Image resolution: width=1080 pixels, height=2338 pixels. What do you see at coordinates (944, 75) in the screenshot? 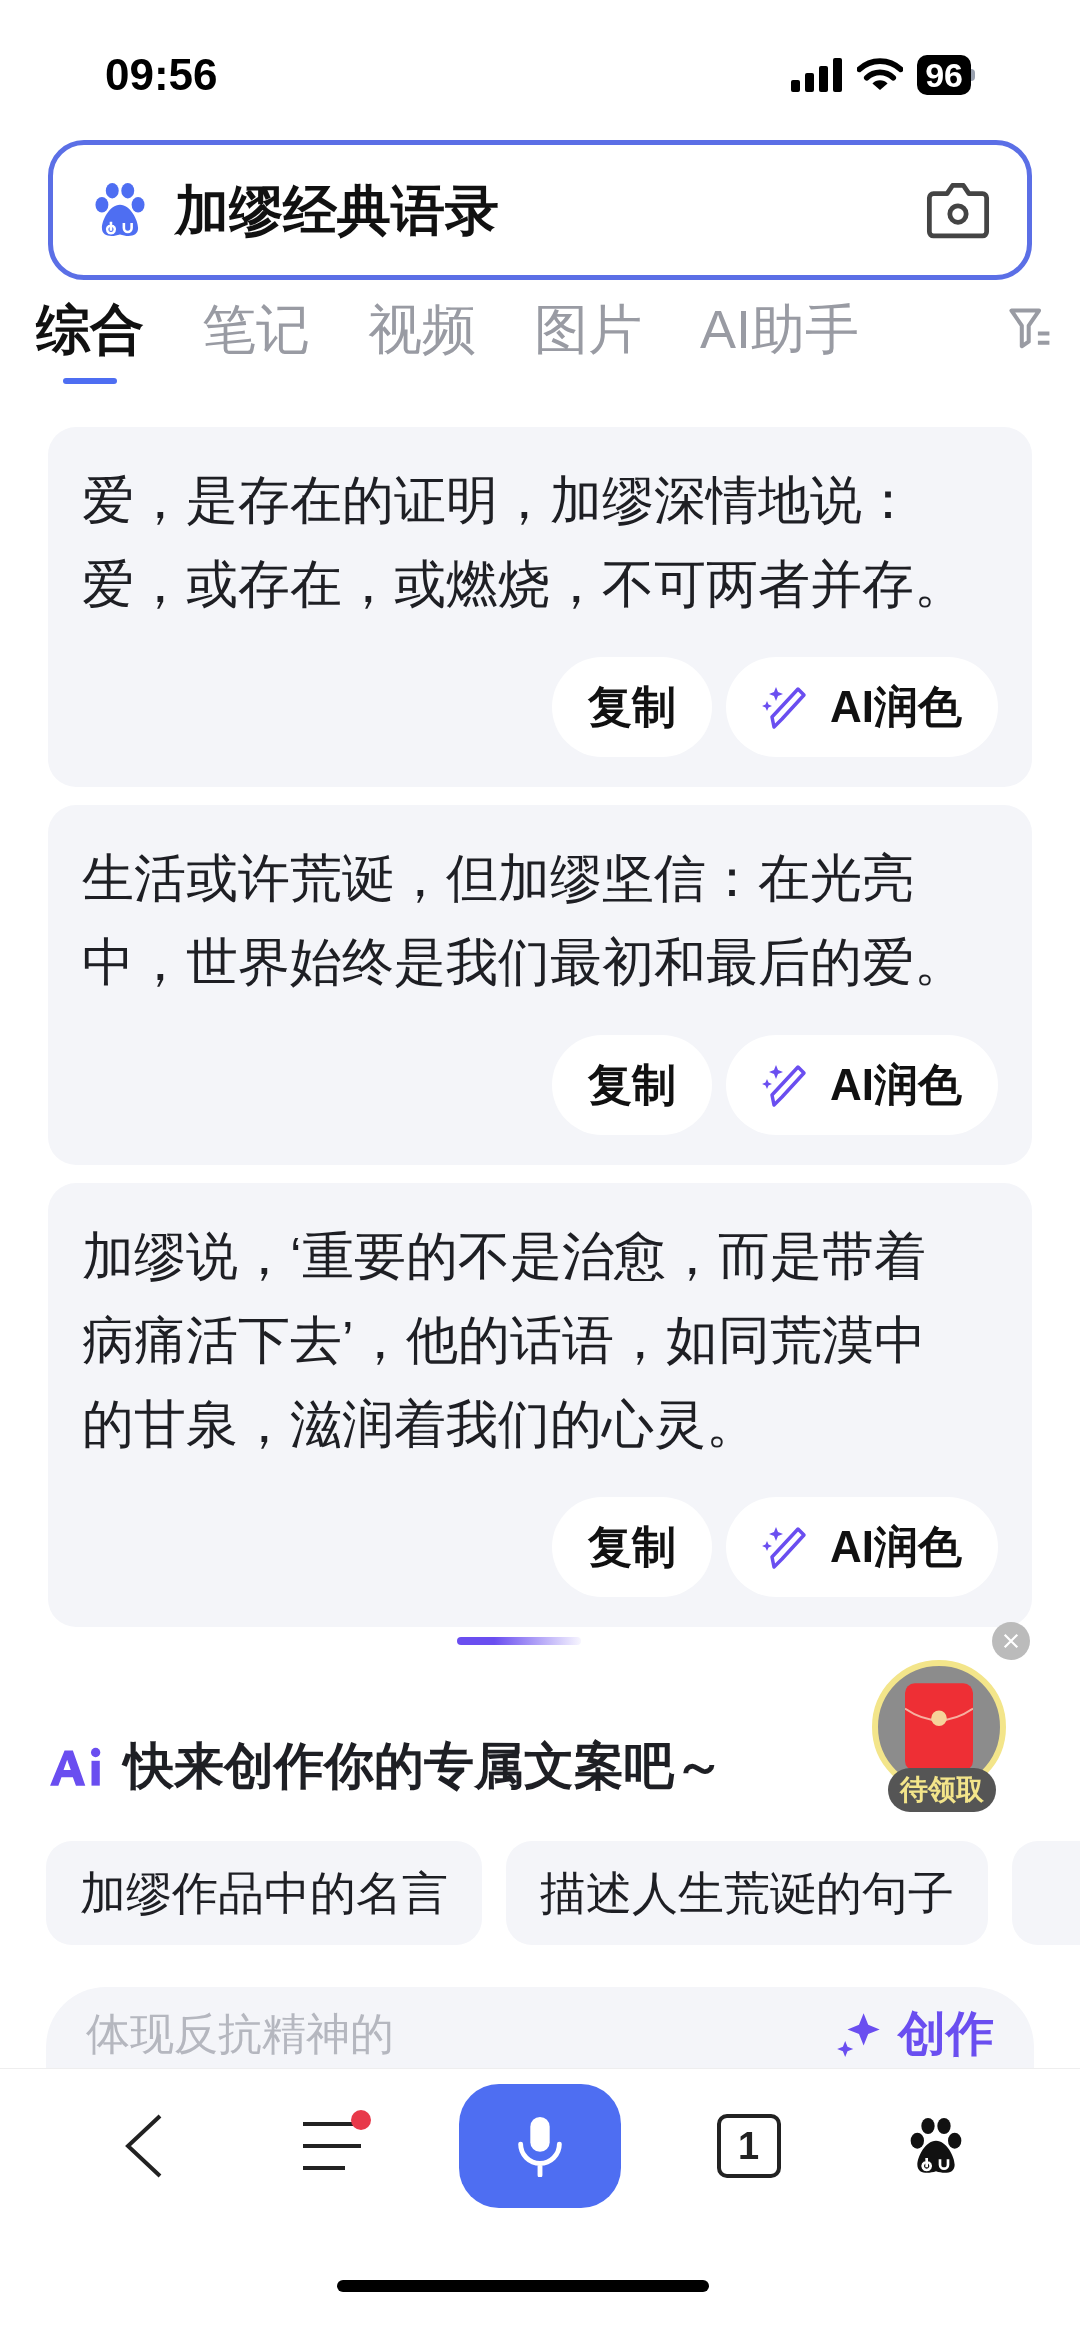
I see `battery-level: 96` at bounding box center [944, 75].